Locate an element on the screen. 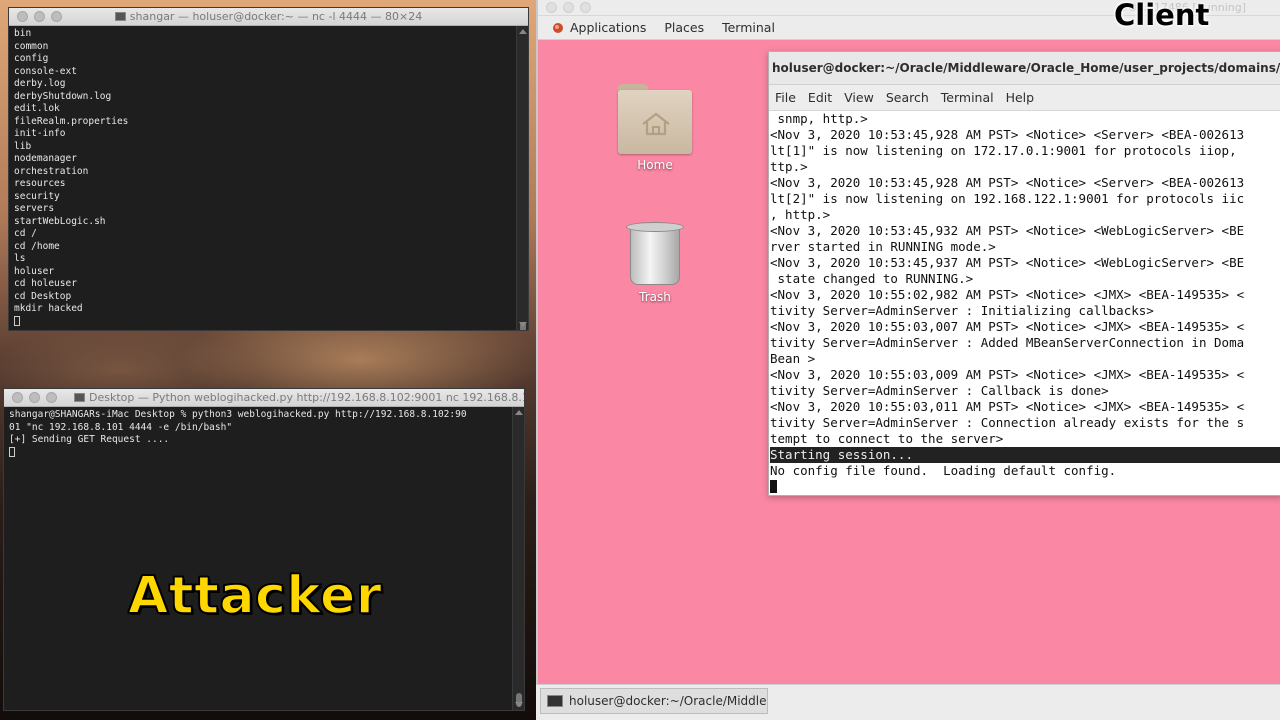  terminal-line: tempt to connect to the server> is located at coordinates (887, 438).